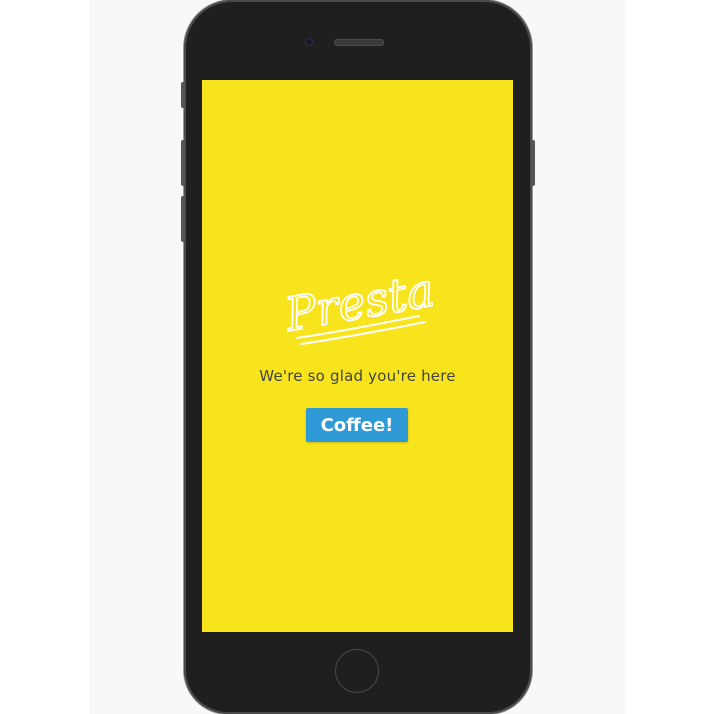 Image resolution: width=714 pixels, height=714 pixels. Describe the element at coordinates (183, 163) in the screenshot. I see `volume-up-button` at that location.